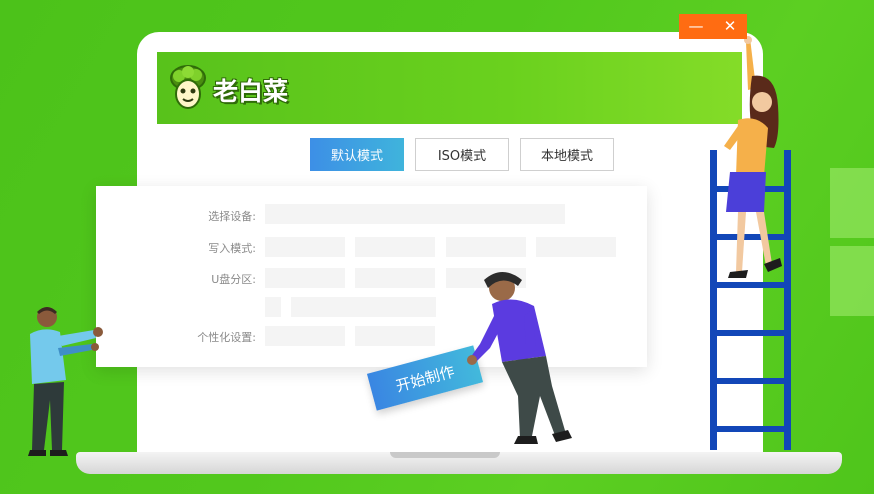 Image resolution: width=874 pixels, height=494 pixels. I want to click on select-device-label: 选择设备:, so click(232, 216).